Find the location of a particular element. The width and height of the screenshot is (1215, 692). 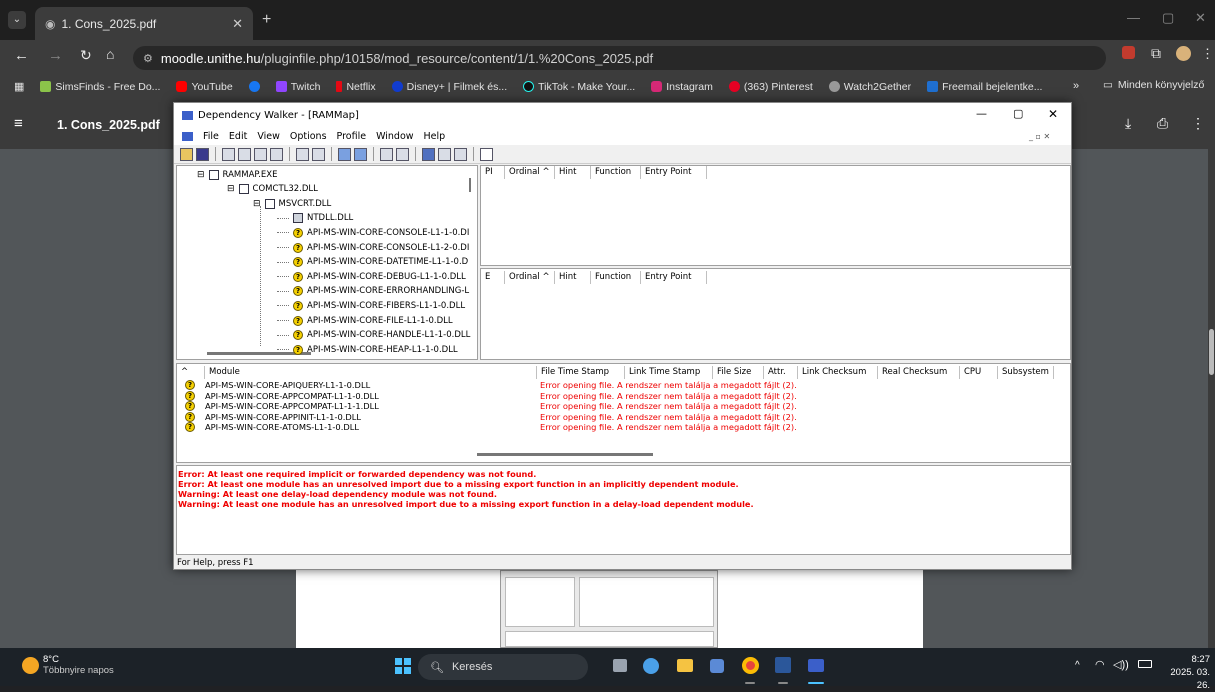

tab-pdf: ◉ 1. Cons_2025.pdf ✕ is located at coordinates (144, 23).